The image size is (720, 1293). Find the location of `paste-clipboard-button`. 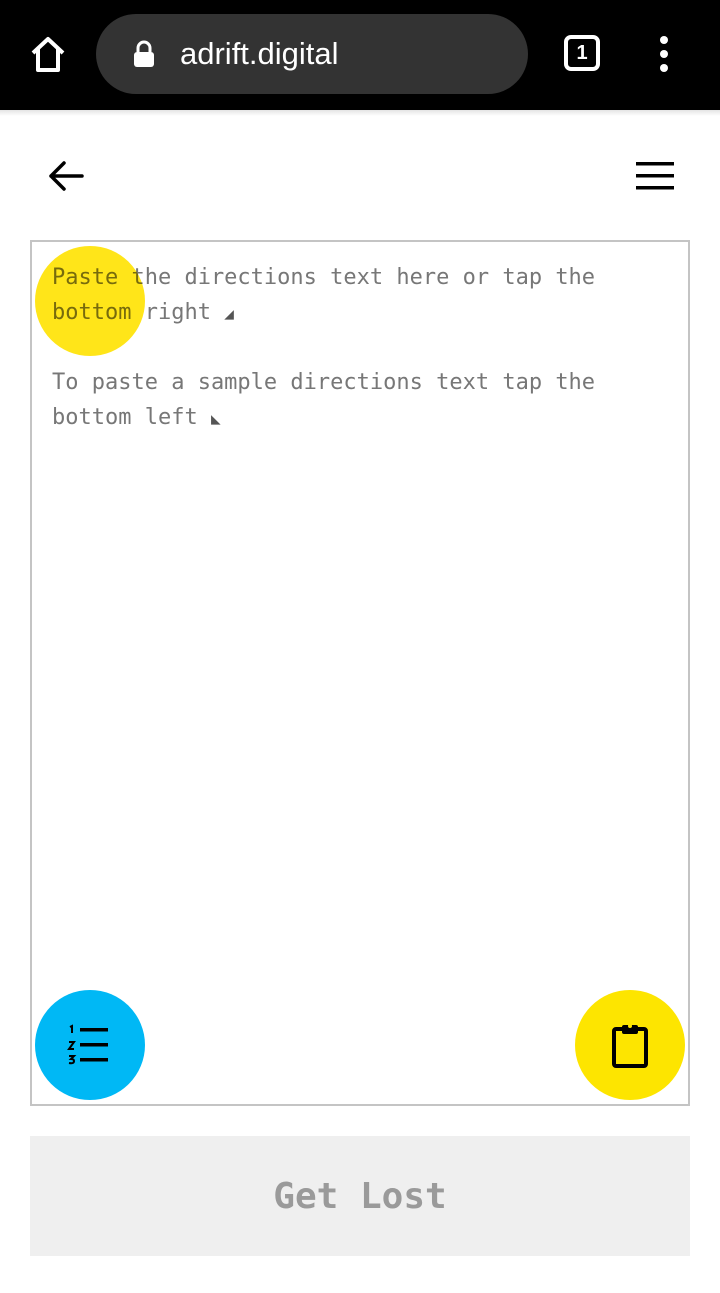

paste-clipboard-button is located at coordinates (630, 1045).